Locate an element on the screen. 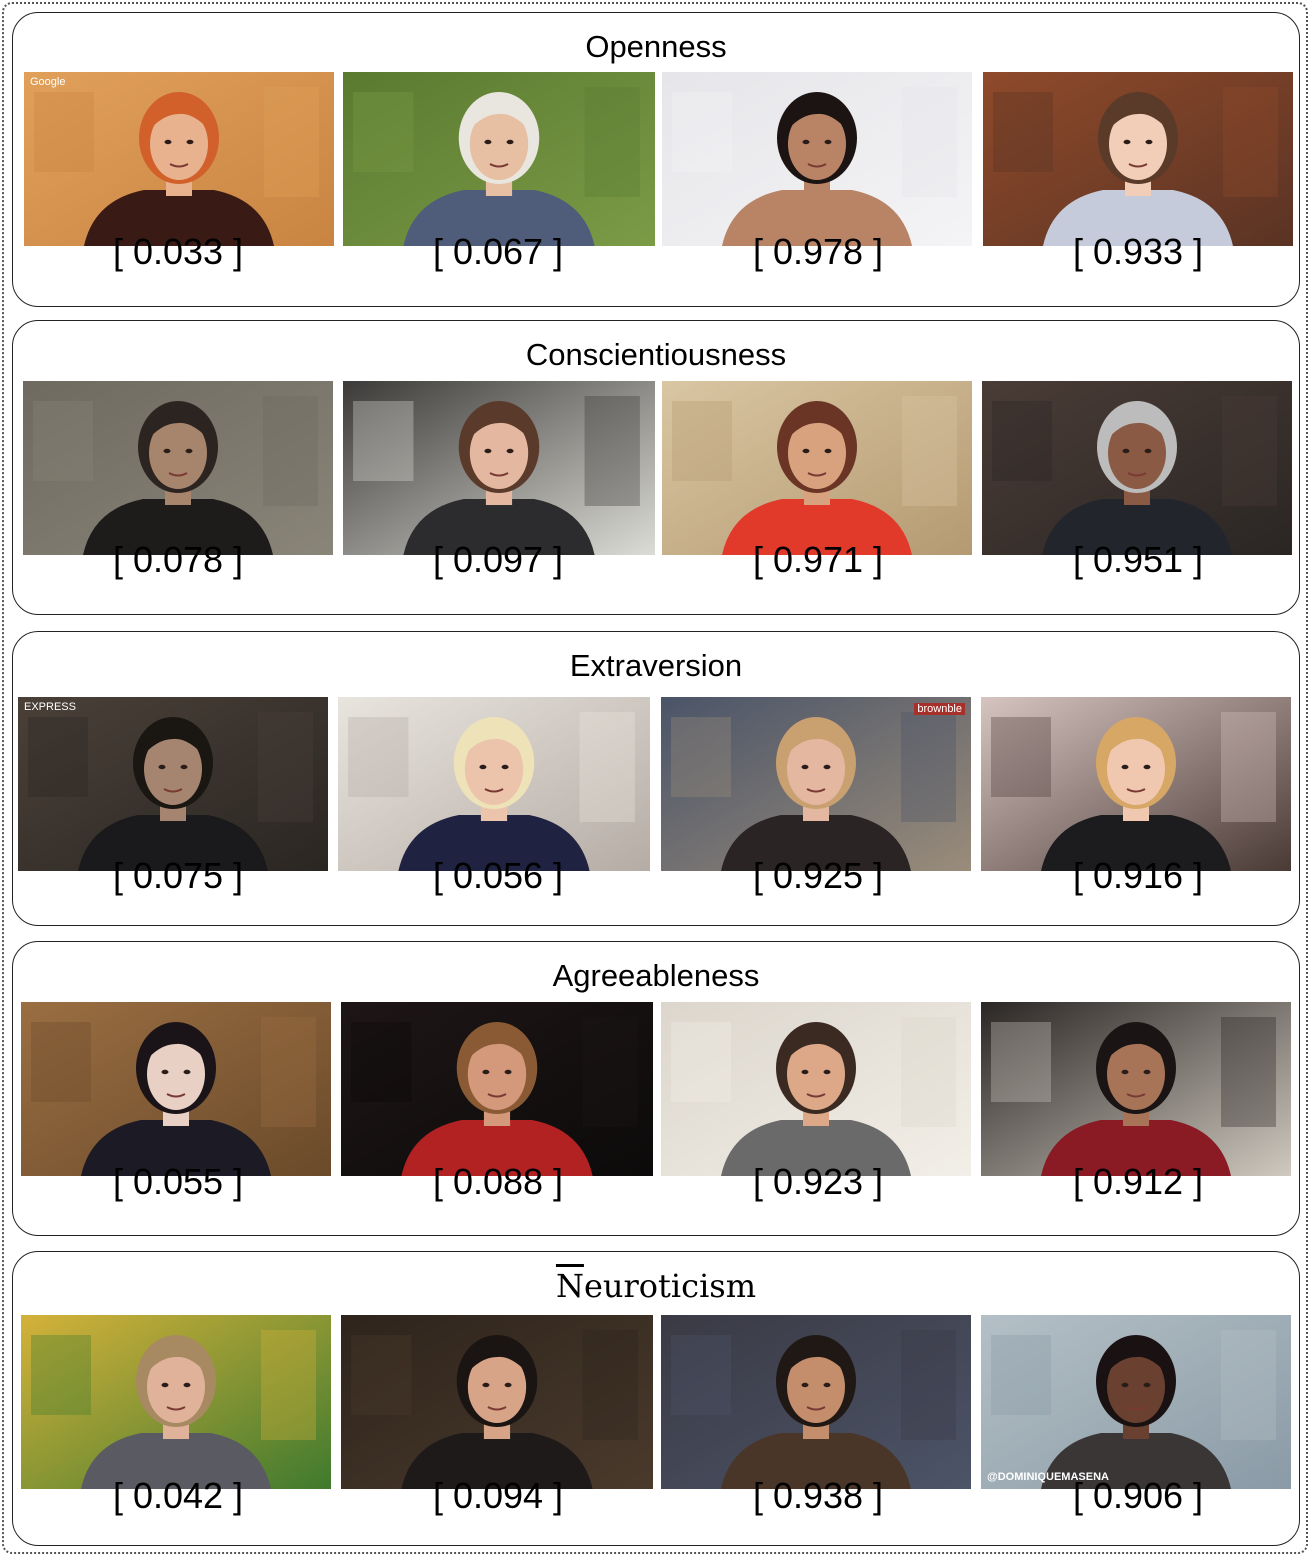  video-frame-thumbnail: EXPRESS is located at coordinates (173, 784).